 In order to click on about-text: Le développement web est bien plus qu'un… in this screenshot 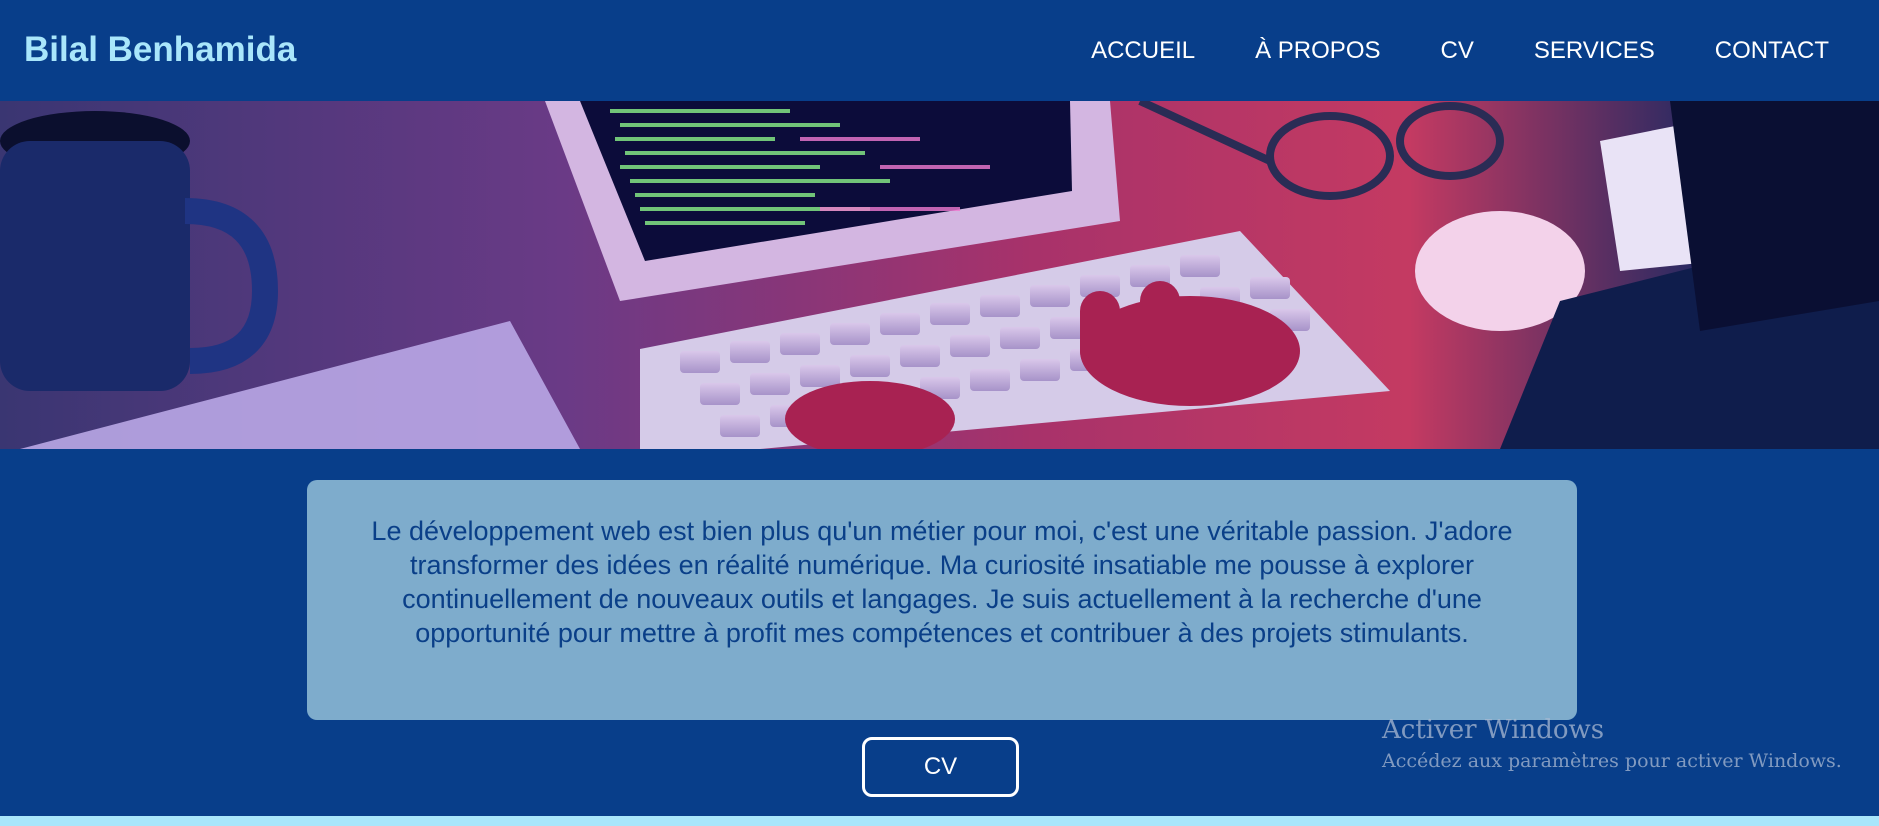, I will do `click(942, 582)`.